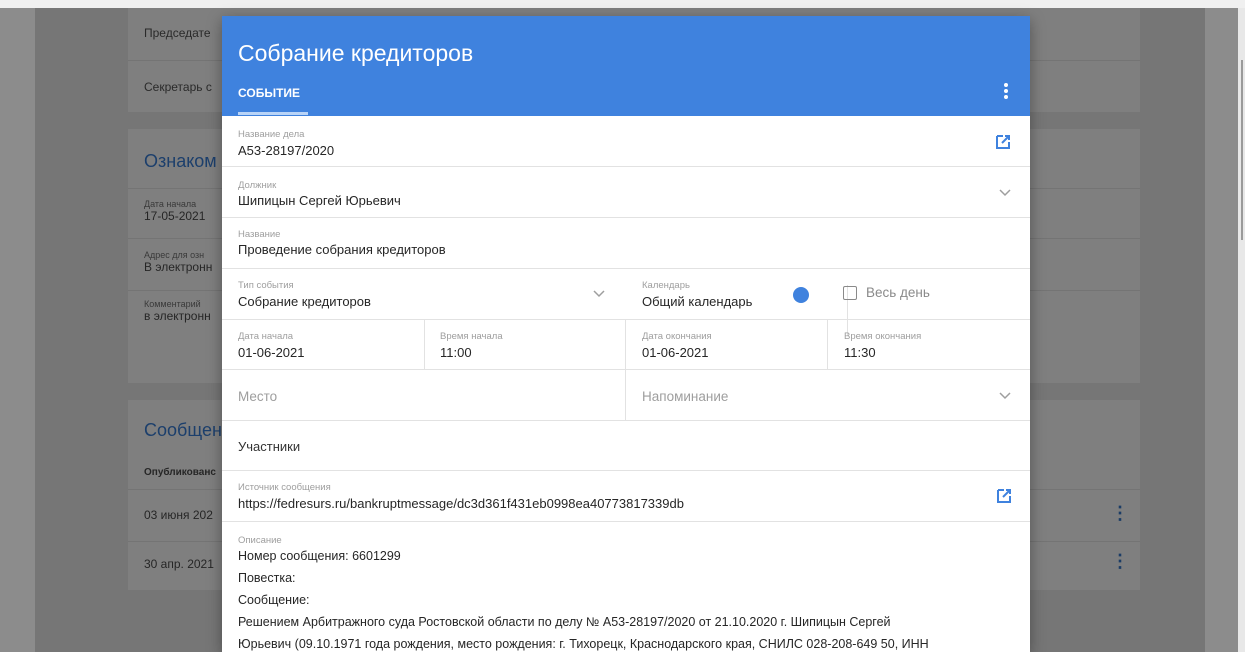 Image resolution: width=1245 pixels, height=652 pixels. What do you see at coordinates (174, 255) in the screenshot?
I see `background-field-label: Адрес для озн` at bounding box center [174, 255].